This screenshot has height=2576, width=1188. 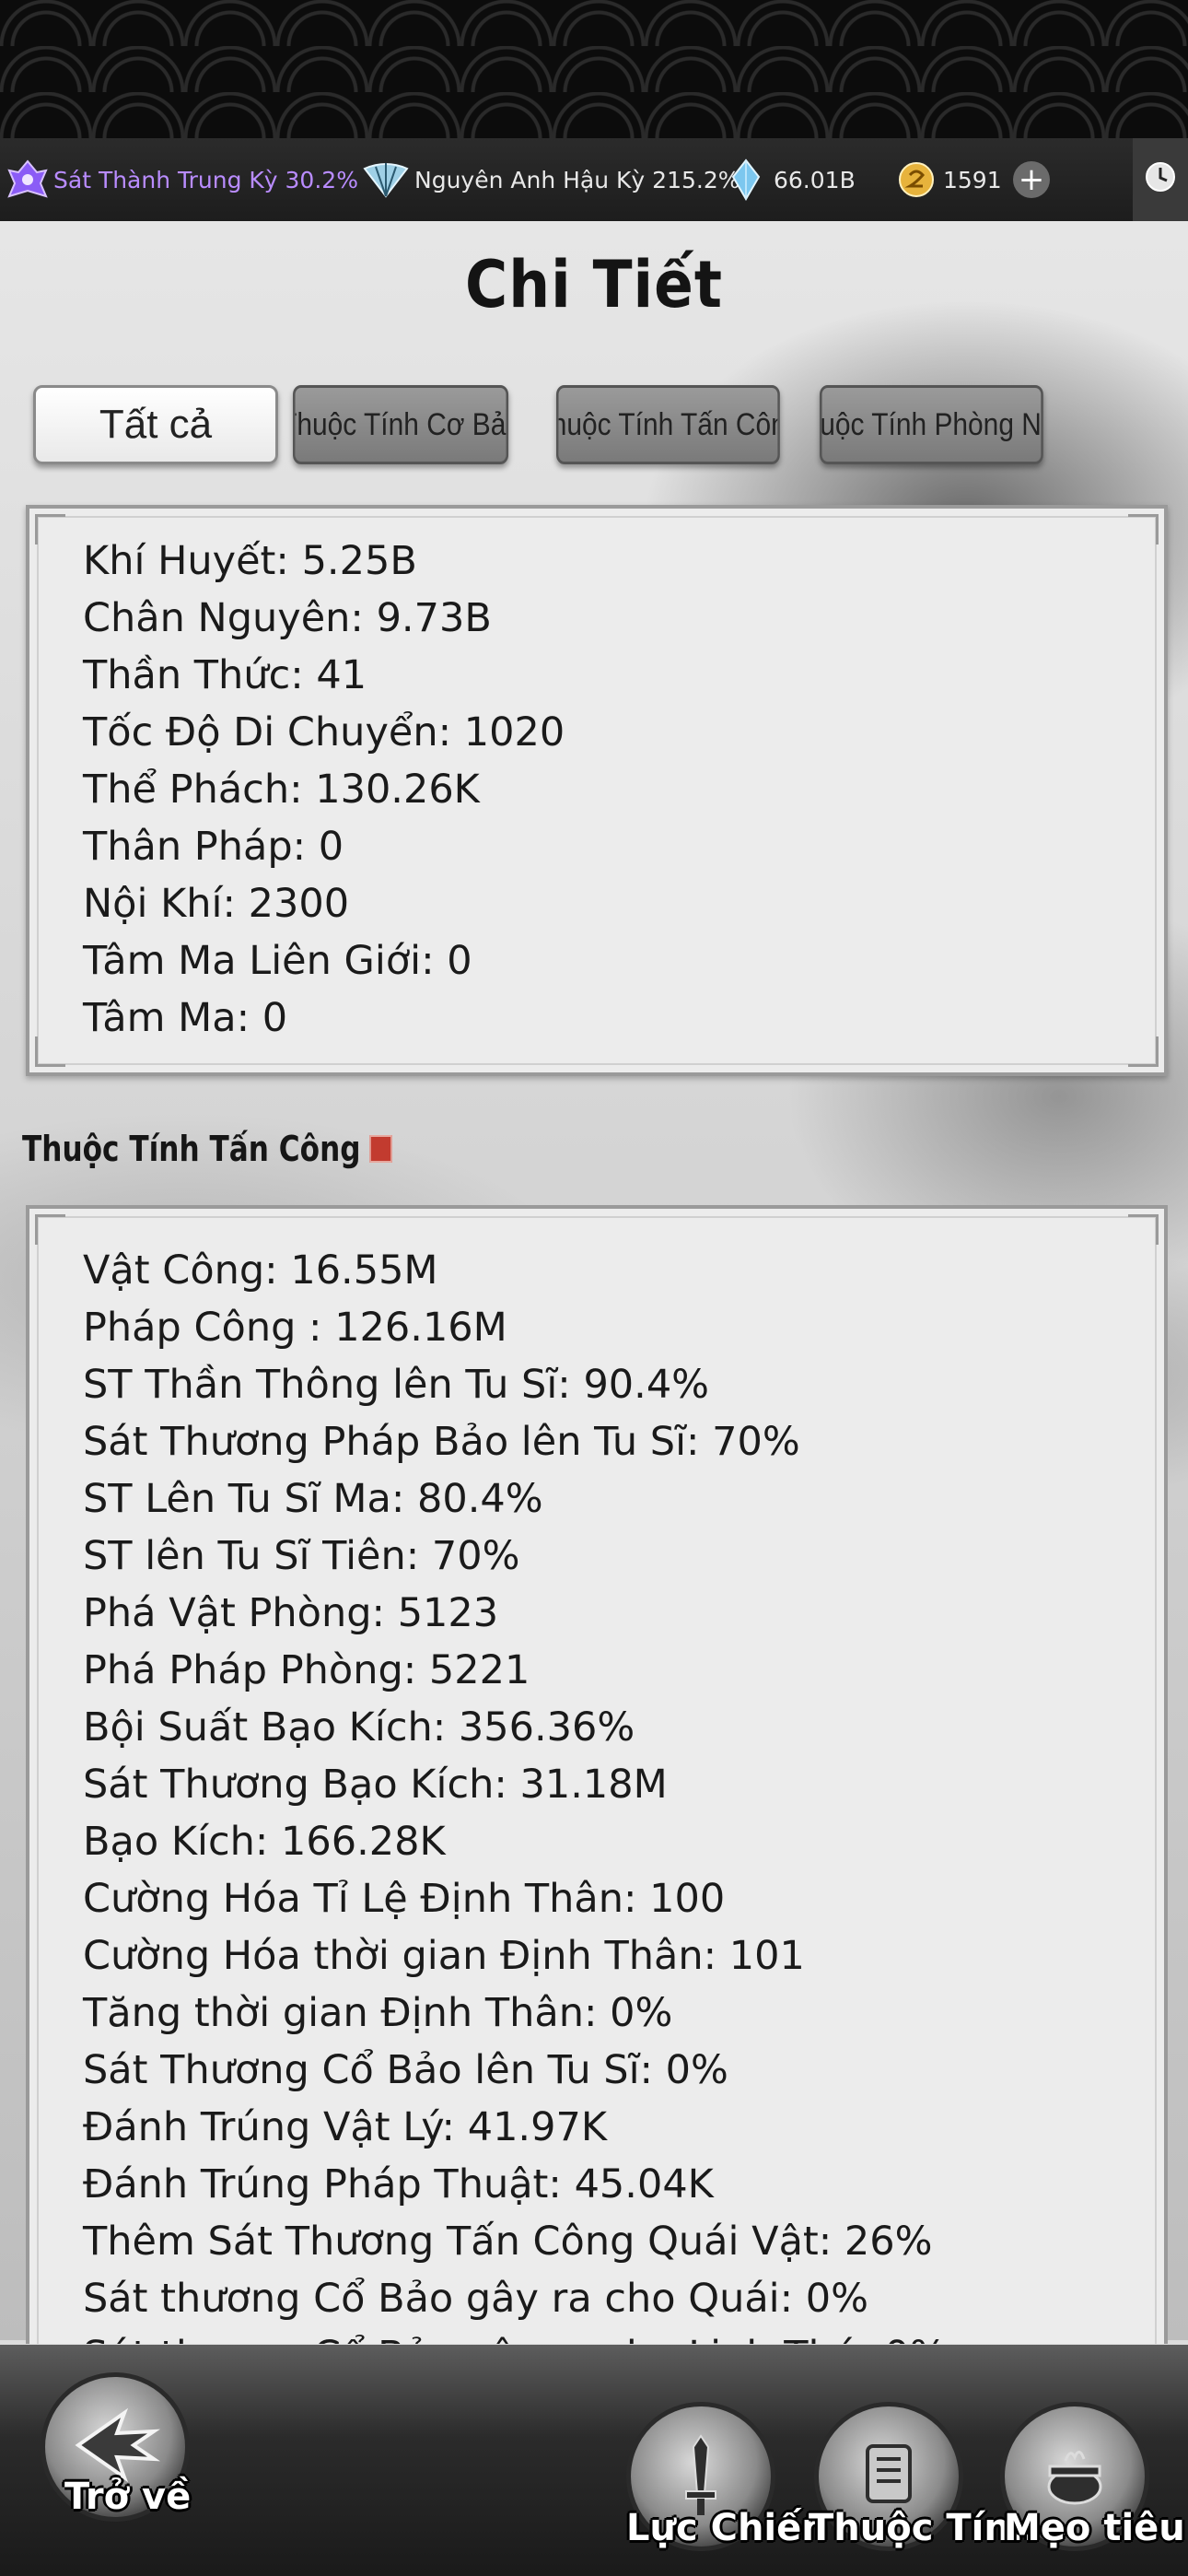 I want to click on tab-all: Tất cả, so click(x=155, y=424).